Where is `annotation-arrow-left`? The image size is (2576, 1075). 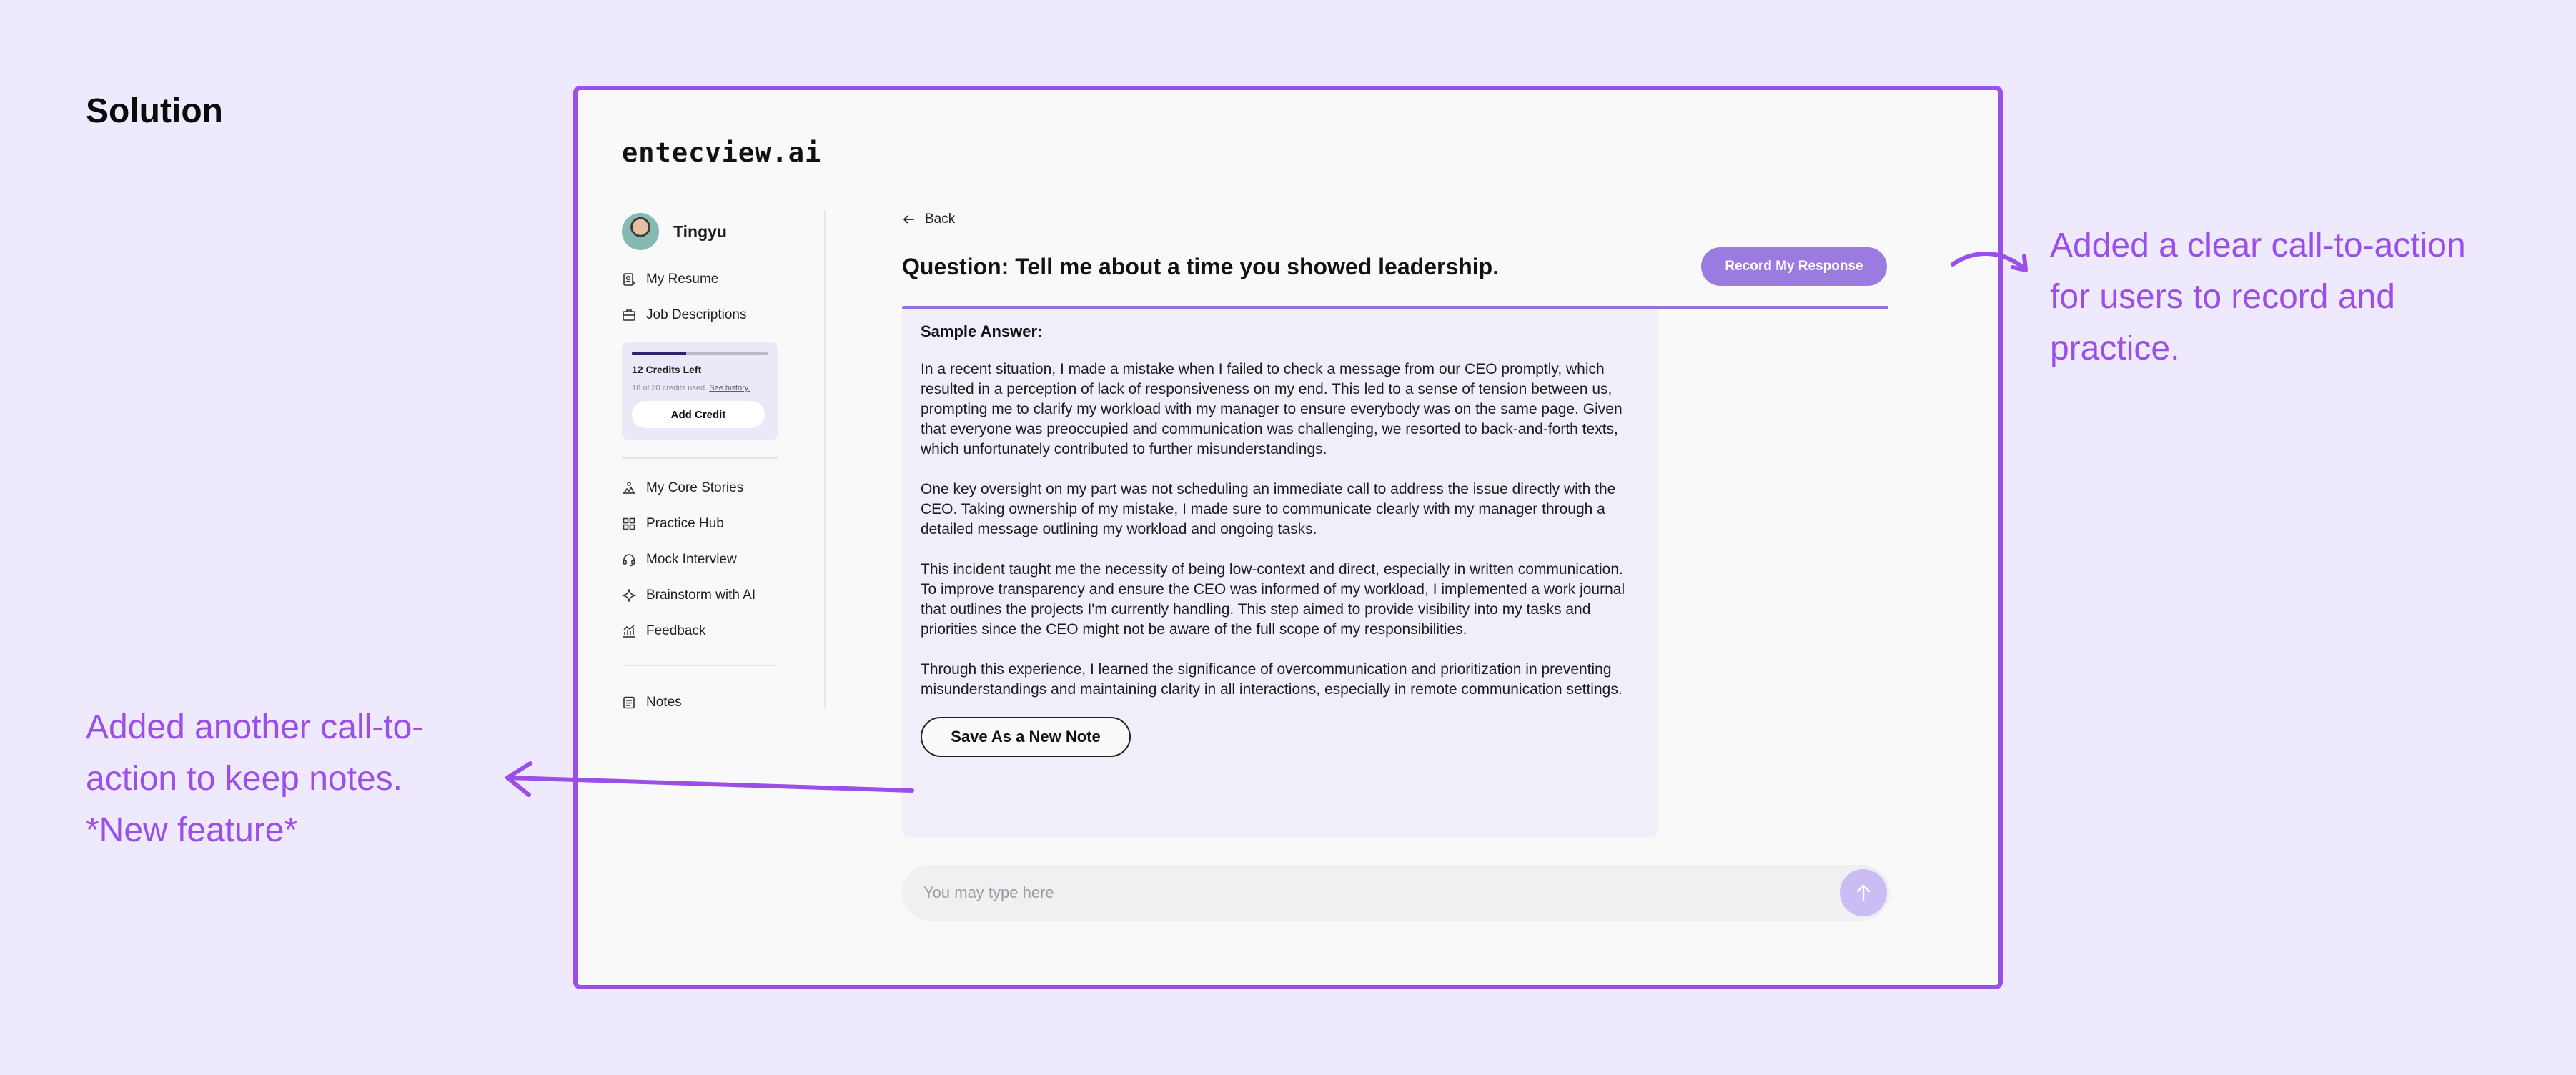 annotation-arrow-left is located at coordinates (710, 779).